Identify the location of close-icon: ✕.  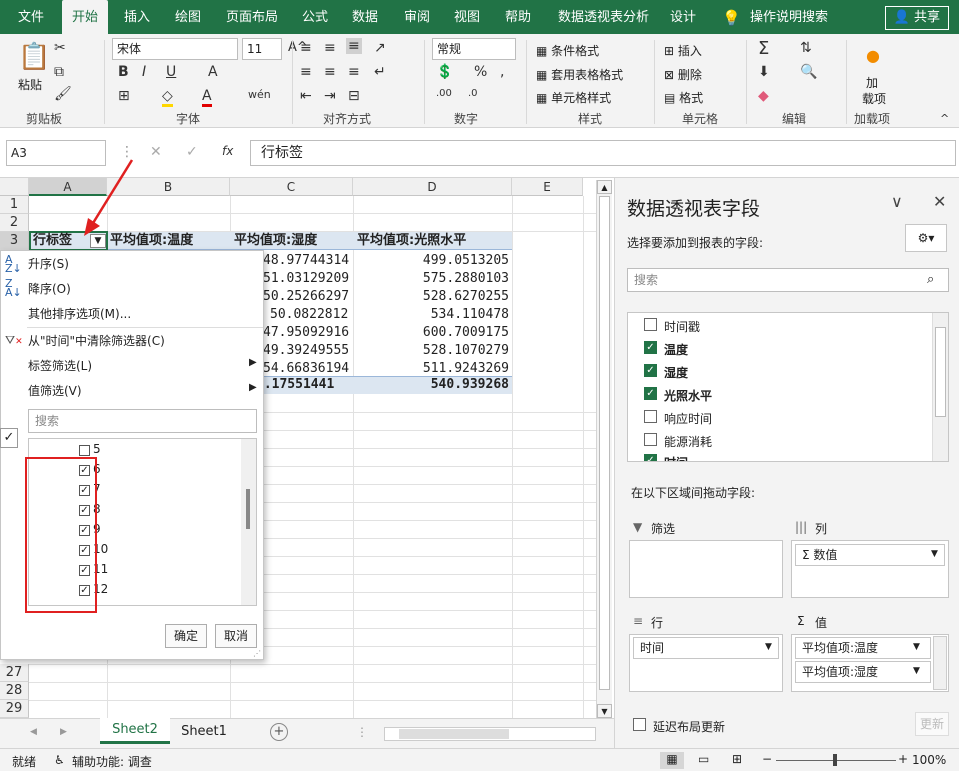
(939, 201).